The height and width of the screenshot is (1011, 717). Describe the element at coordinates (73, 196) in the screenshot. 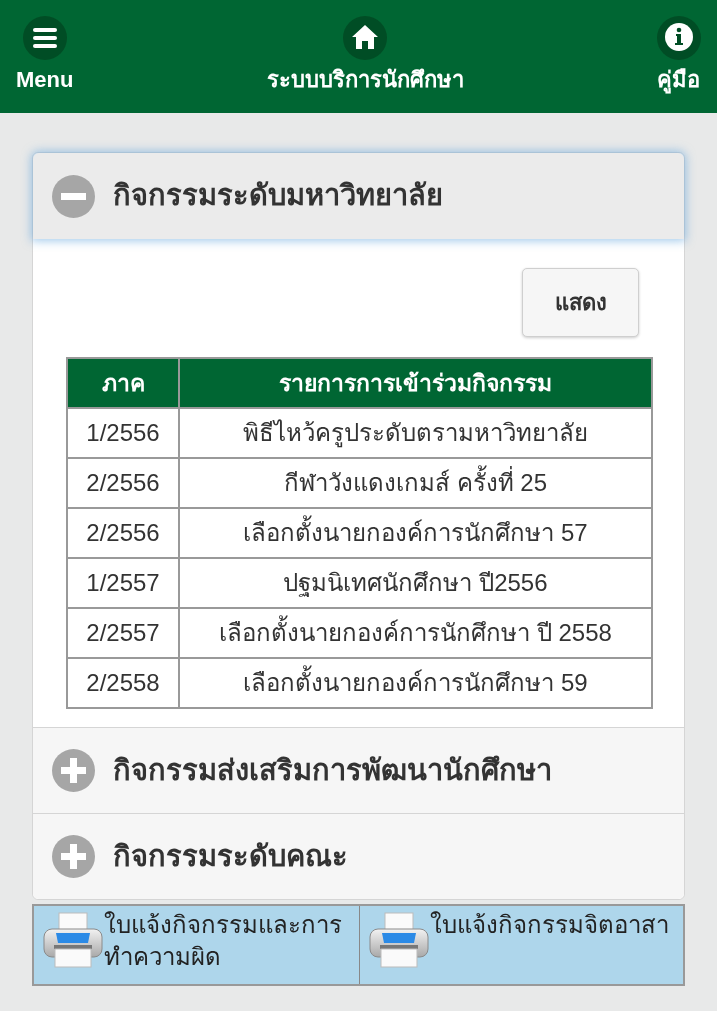

I see `minus-icon` at that location.